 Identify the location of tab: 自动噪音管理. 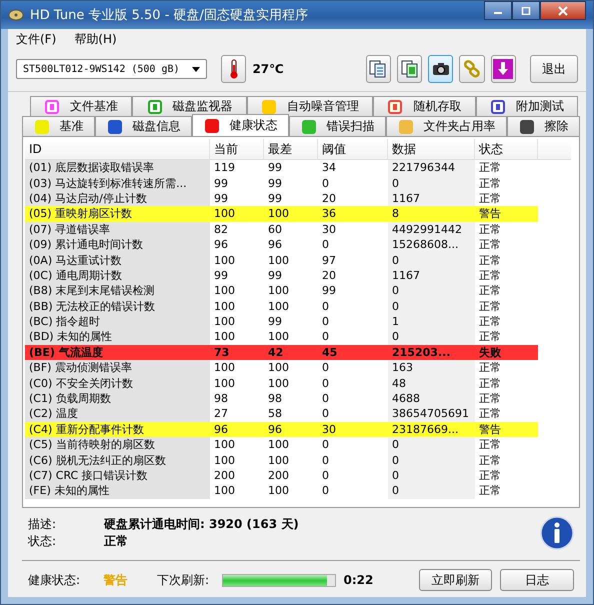
(310, 106).